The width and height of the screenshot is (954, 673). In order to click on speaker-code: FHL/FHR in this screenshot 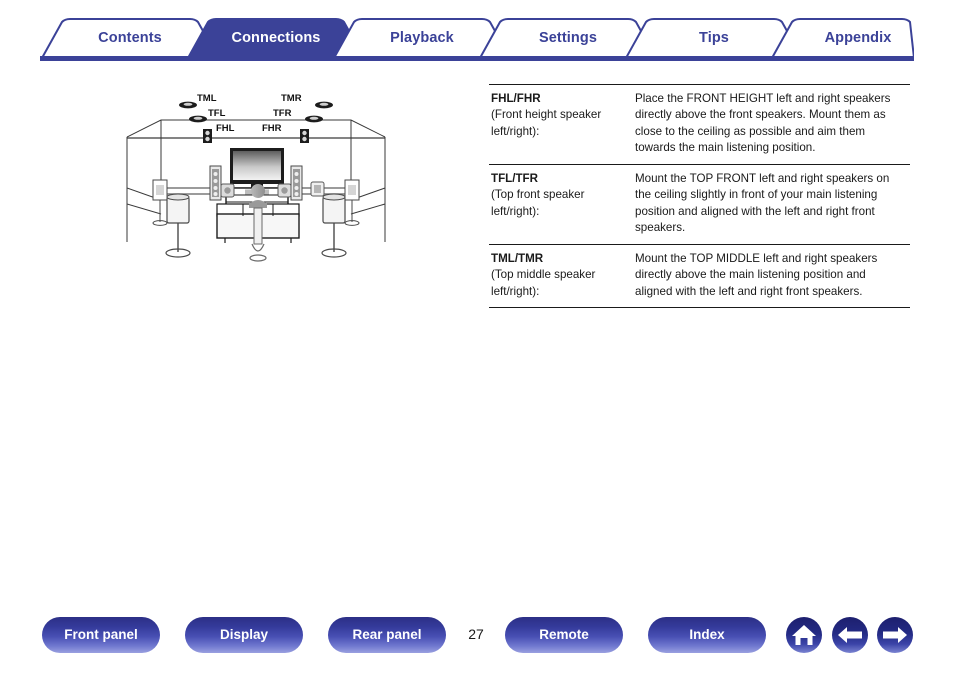, I will do `click(516, 98)`.